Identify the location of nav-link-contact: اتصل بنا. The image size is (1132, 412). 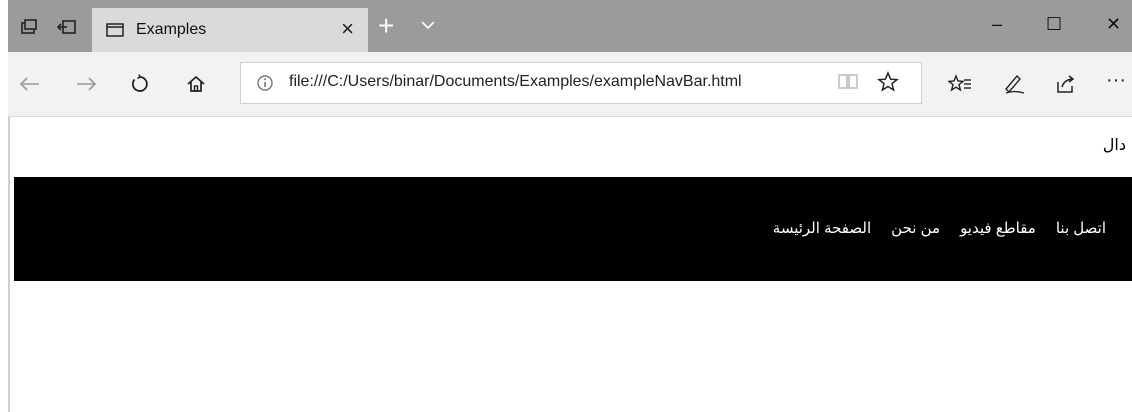
(1081, 228).